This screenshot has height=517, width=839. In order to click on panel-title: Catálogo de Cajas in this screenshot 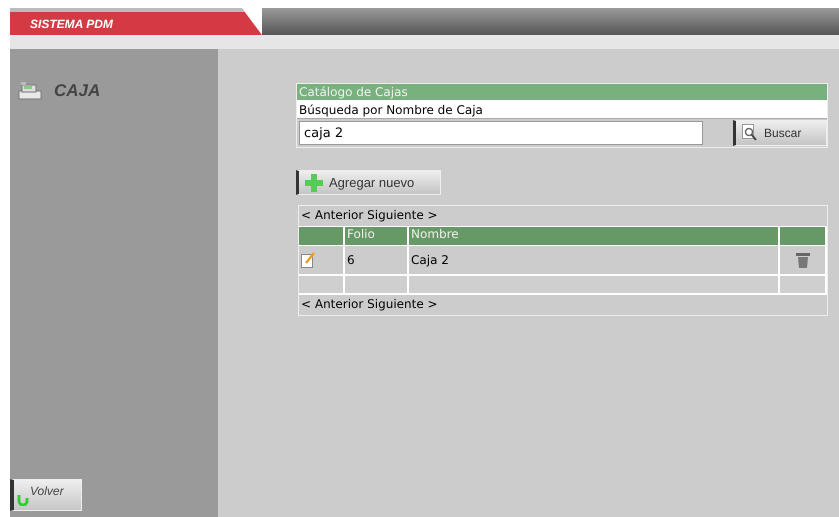, I will do `click(562, 93)`.